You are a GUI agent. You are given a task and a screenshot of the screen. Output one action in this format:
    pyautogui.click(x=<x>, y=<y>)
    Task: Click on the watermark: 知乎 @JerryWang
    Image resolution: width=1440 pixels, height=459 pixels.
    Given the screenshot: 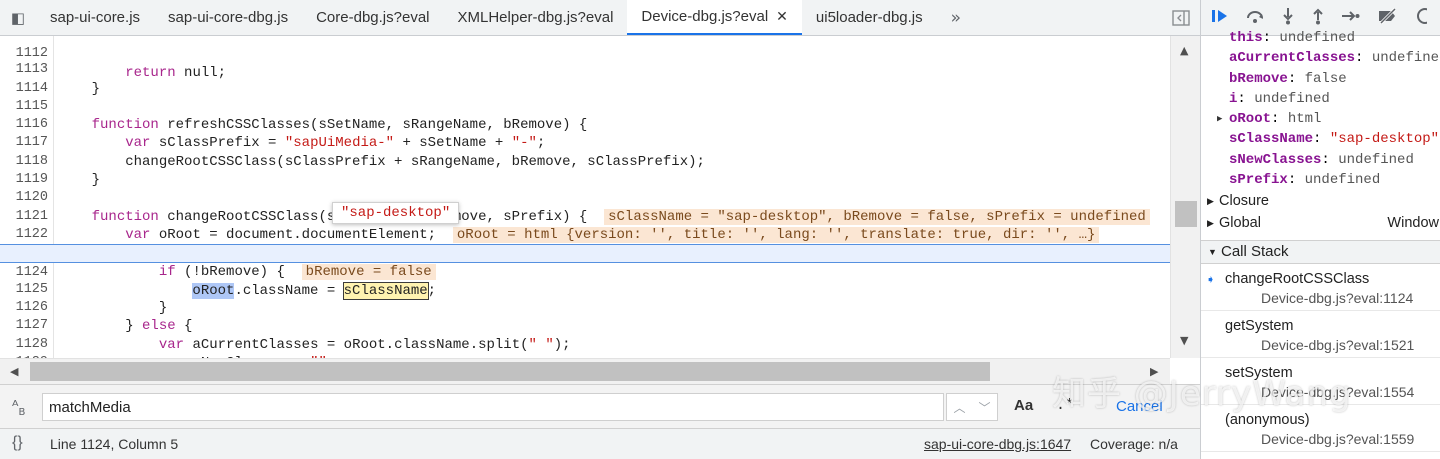 What is the action you would take?
    pyautogui.click(x=1202, y=394)
    